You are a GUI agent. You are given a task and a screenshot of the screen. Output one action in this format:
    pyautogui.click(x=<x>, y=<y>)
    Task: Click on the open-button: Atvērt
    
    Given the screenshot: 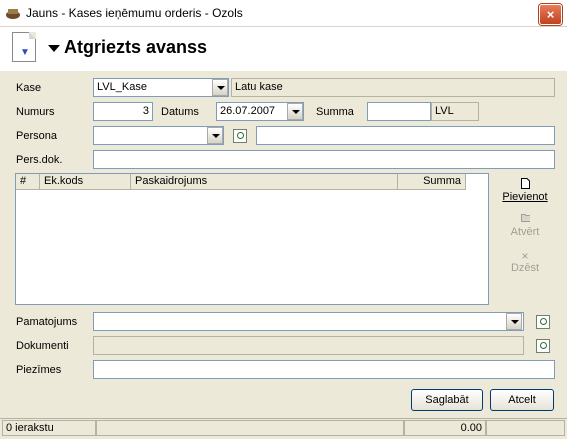 What is the action you would take?
    pyautogui.click(x=525, y=225)
    